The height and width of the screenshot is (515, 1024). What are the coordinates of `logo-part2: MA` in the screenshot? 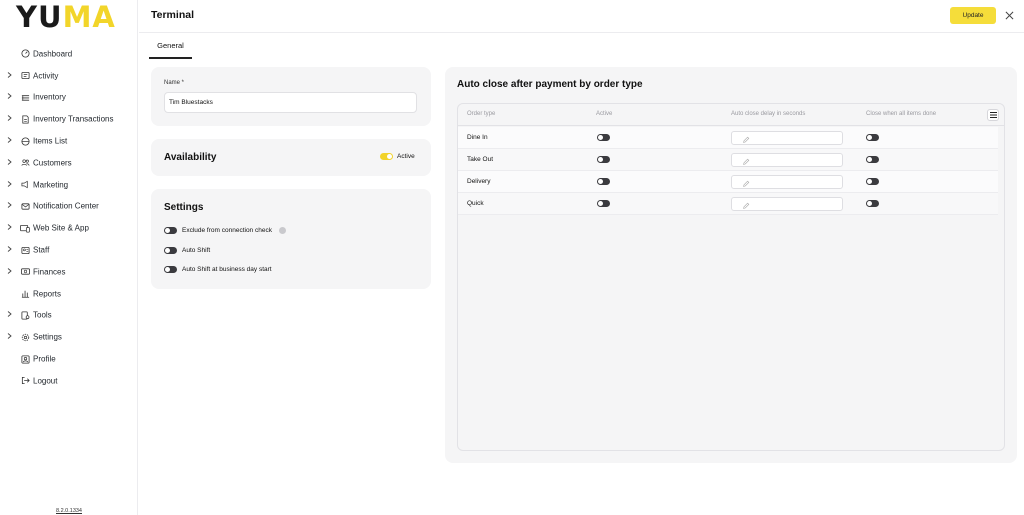 It's located at (89, 17).